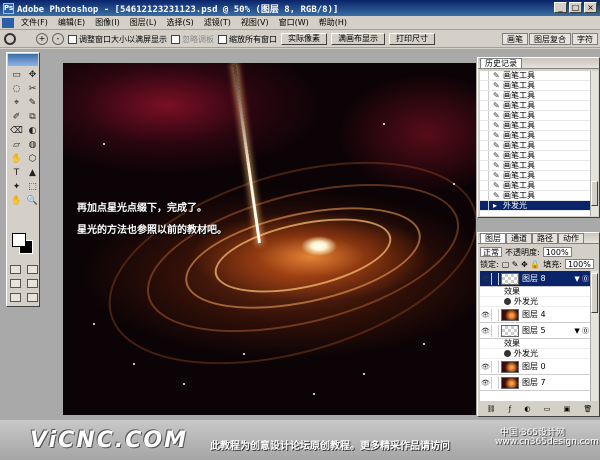 This screenshot has height=460, width=600. Describe the element at coordinates (16, 131) in the screenshot. I see `eraser-tool-icon: ⌫` at that location.